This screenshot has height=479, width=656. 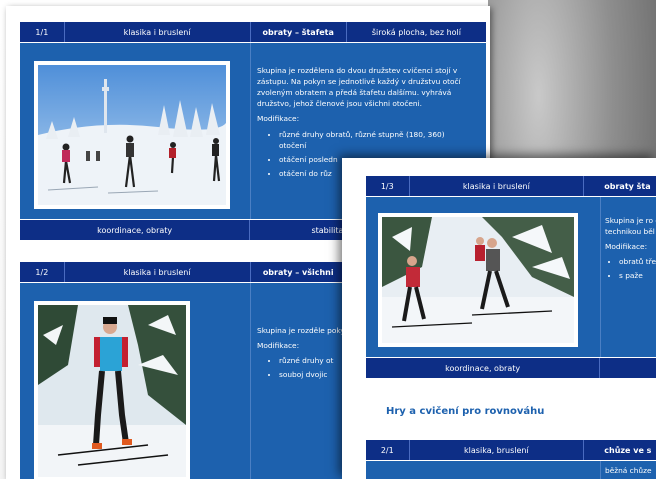 What do you see at coordinates (299, 32) in the screenshot?
I see `card-title: obraty – štafeta` at bounding box center [299, 32].